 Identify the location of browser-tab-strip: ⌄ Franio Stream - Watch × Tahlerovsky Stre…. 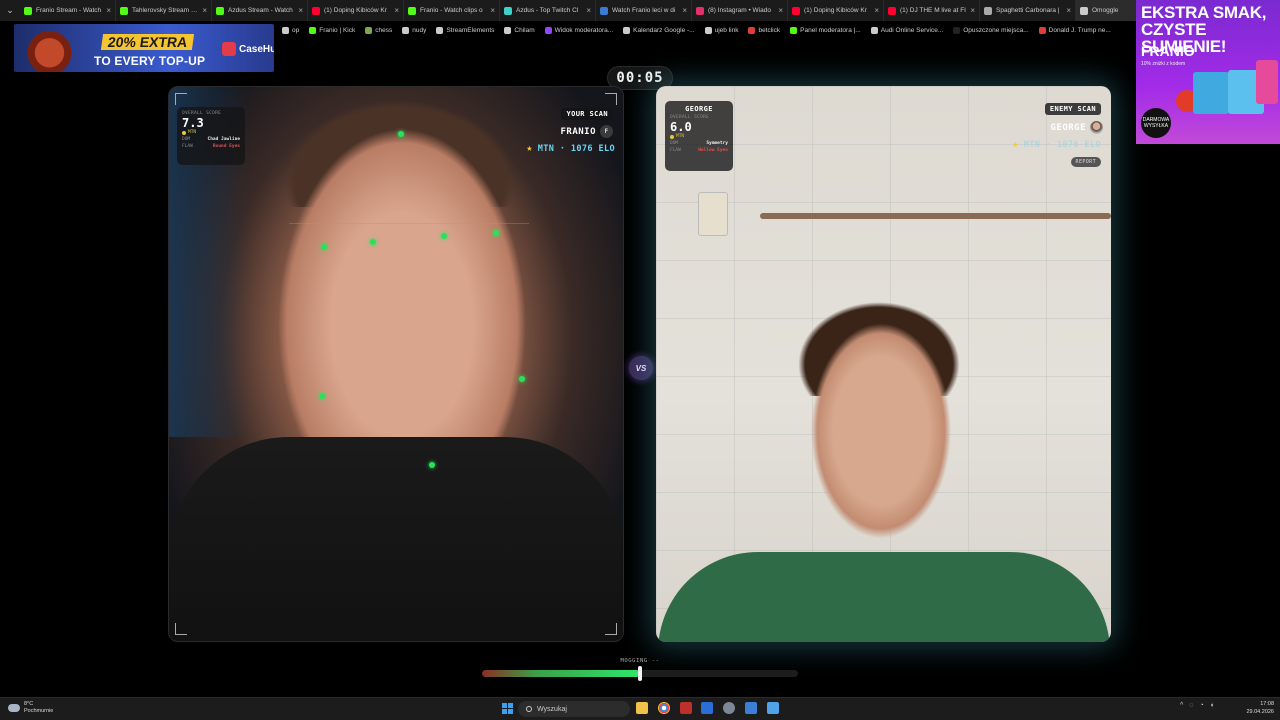
(640, 10).